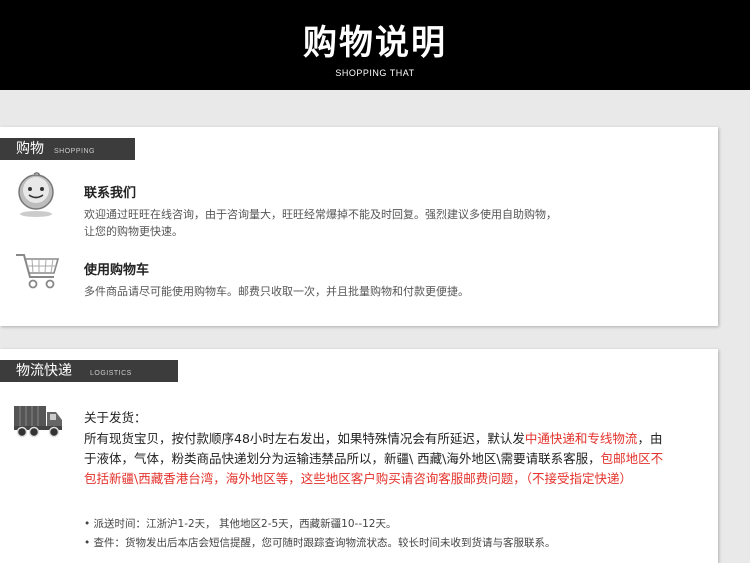 Image resolution: width=750 pixels, height=563 pixels. I want to click on shopping-section-label: 购物 SHOPPING, so click(67, 149).